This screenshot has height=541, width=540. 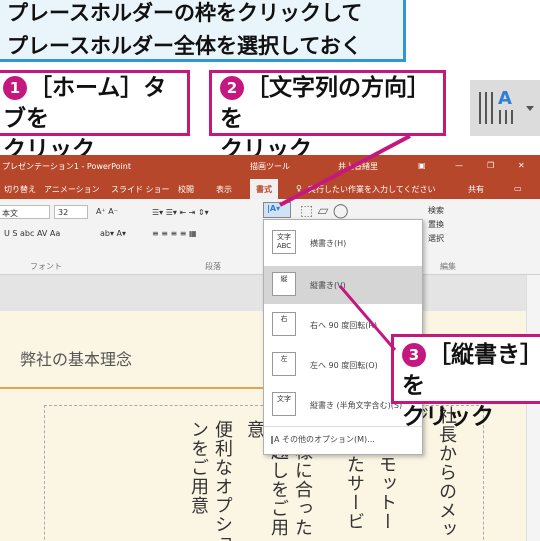 What do you see at coordinates (345, 242) in the screenshot?
I see `pointer-lines` at bounding box center [345, 242].